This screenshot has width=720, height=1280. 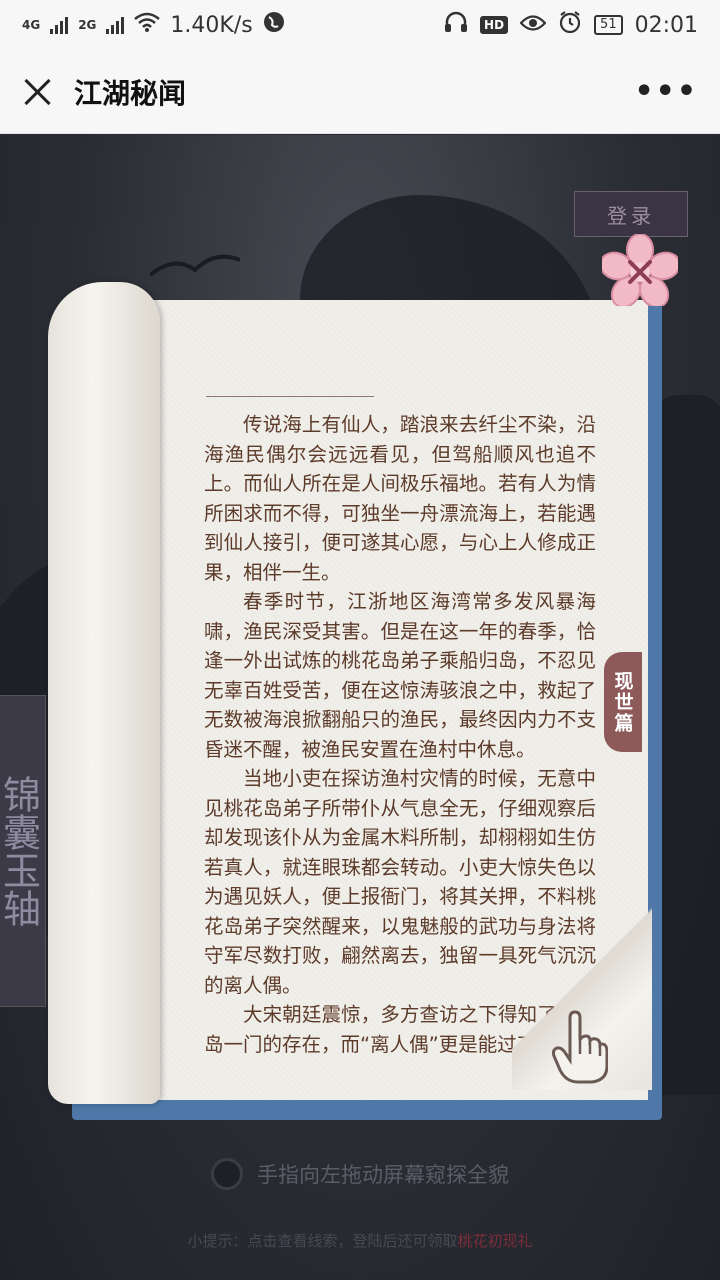 I want to click on headphones-icon, so click(x=456, y=25).